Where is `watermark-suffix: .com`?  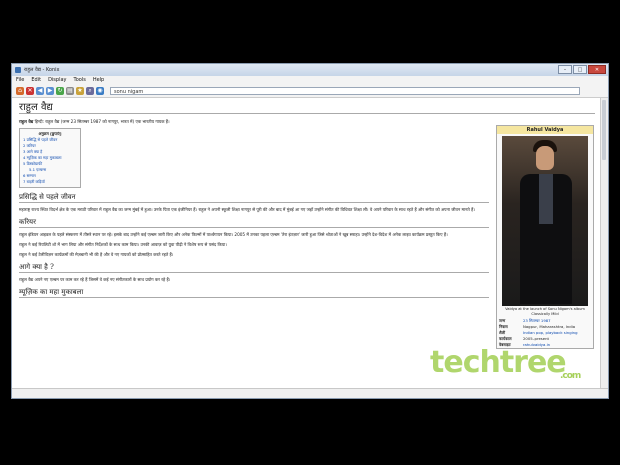
watermark-suffix: .com is located at coordinates (570, 376).